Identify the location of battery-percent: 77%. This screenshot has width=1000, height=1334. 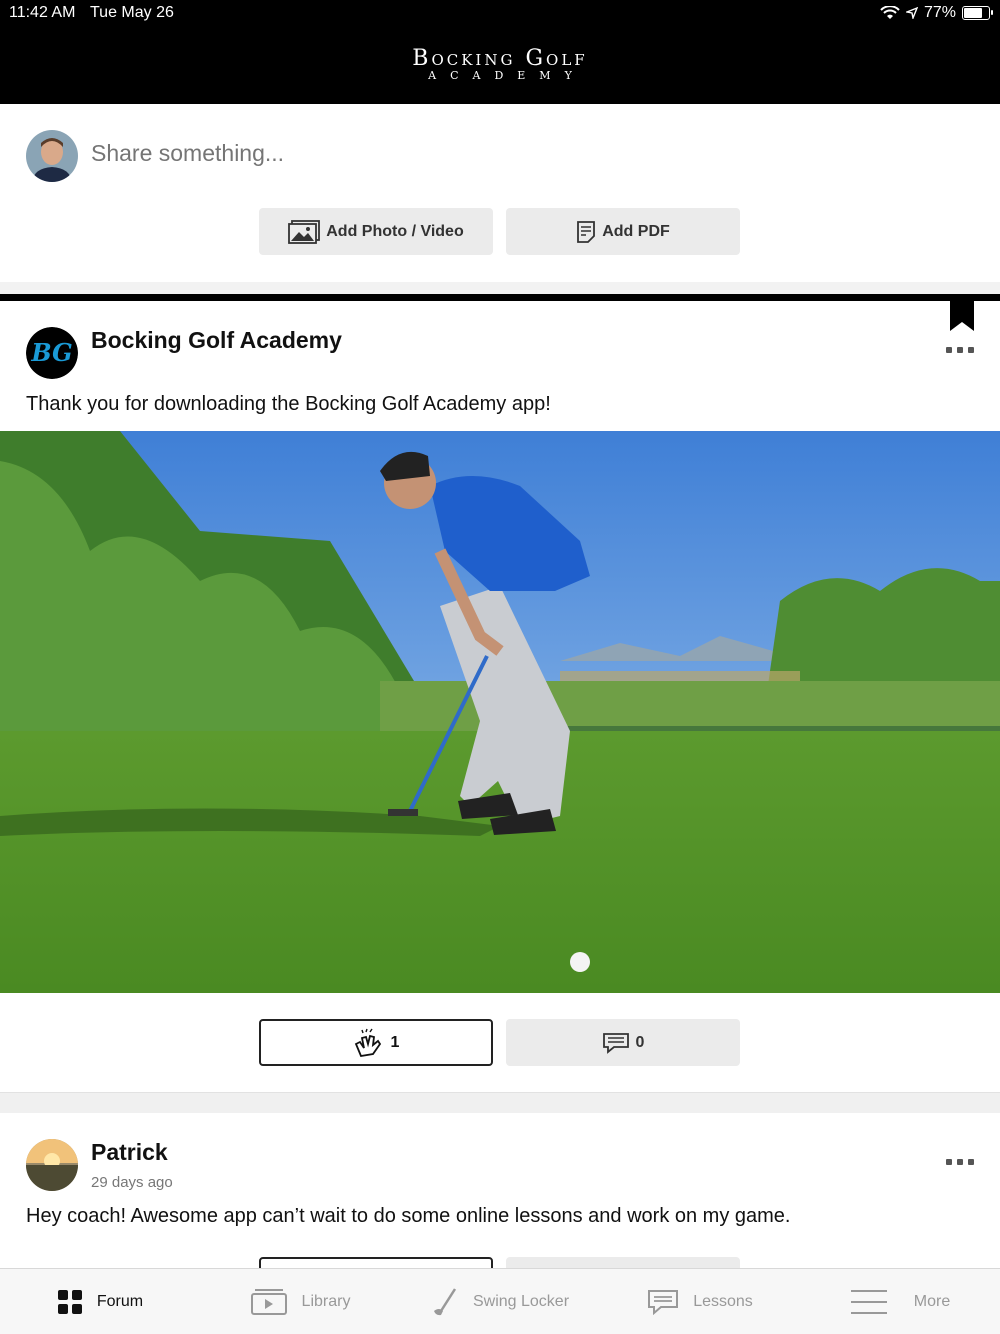
(939, 12).